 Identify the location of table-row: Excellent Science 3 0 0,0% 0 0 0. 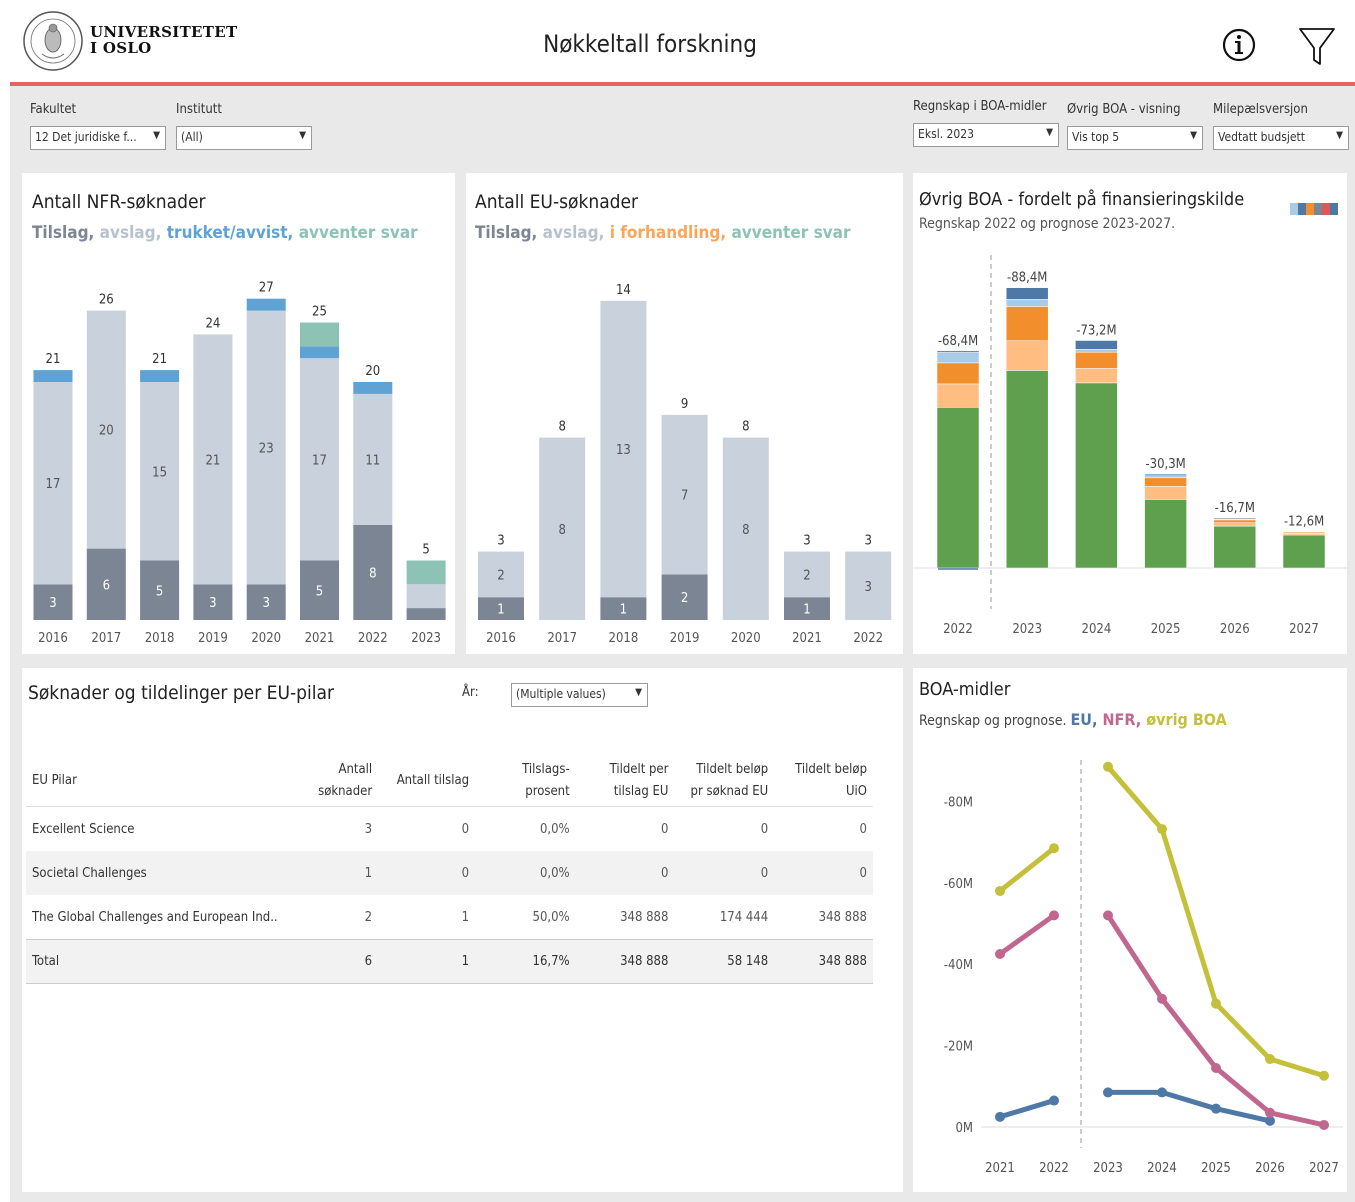
(449, 828).